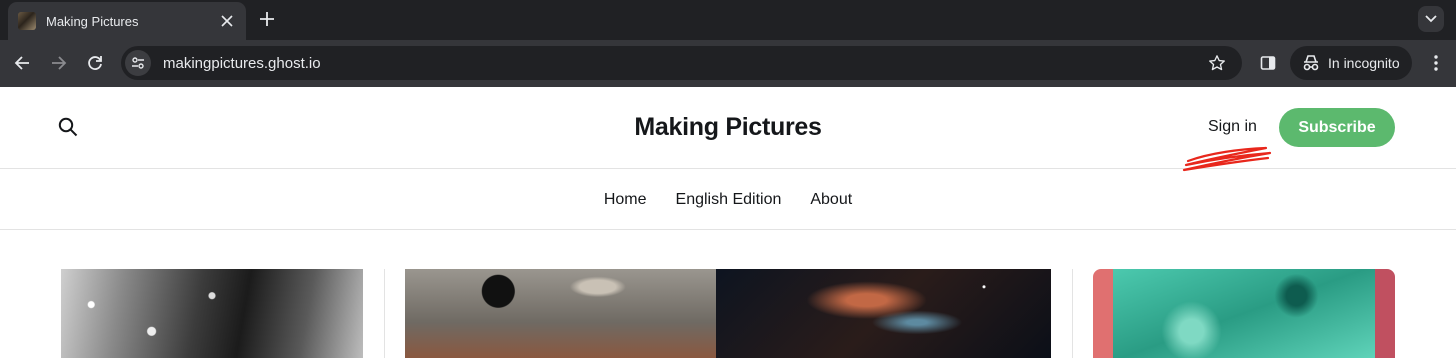 This screenshot has width=1456, height=358. Describe the element at coordinates (227, 21) in the screenshot. I see `close-tab-icon` at that location.